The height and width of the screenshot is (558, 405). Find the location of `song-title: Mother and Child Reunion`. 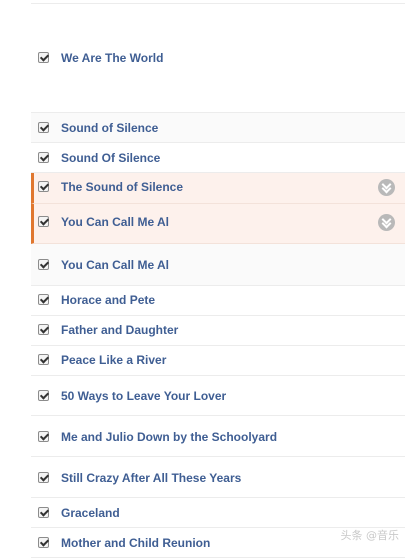

song-title: Mother and Child Reunion is located at coordinates (135, 543).